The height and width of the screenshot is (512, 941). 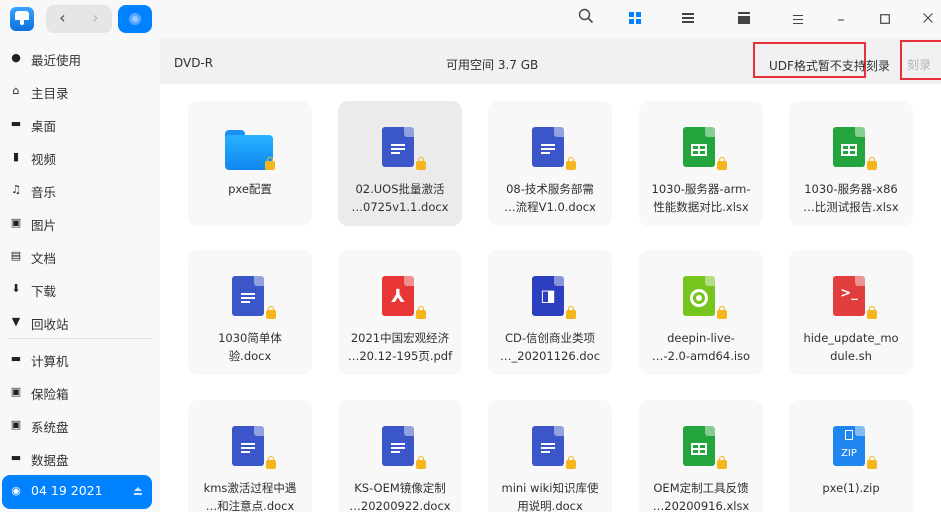 I want to click on file-item-iso: deepin-live- …-2.0-amd64.iso, so click(x=701, y=312).